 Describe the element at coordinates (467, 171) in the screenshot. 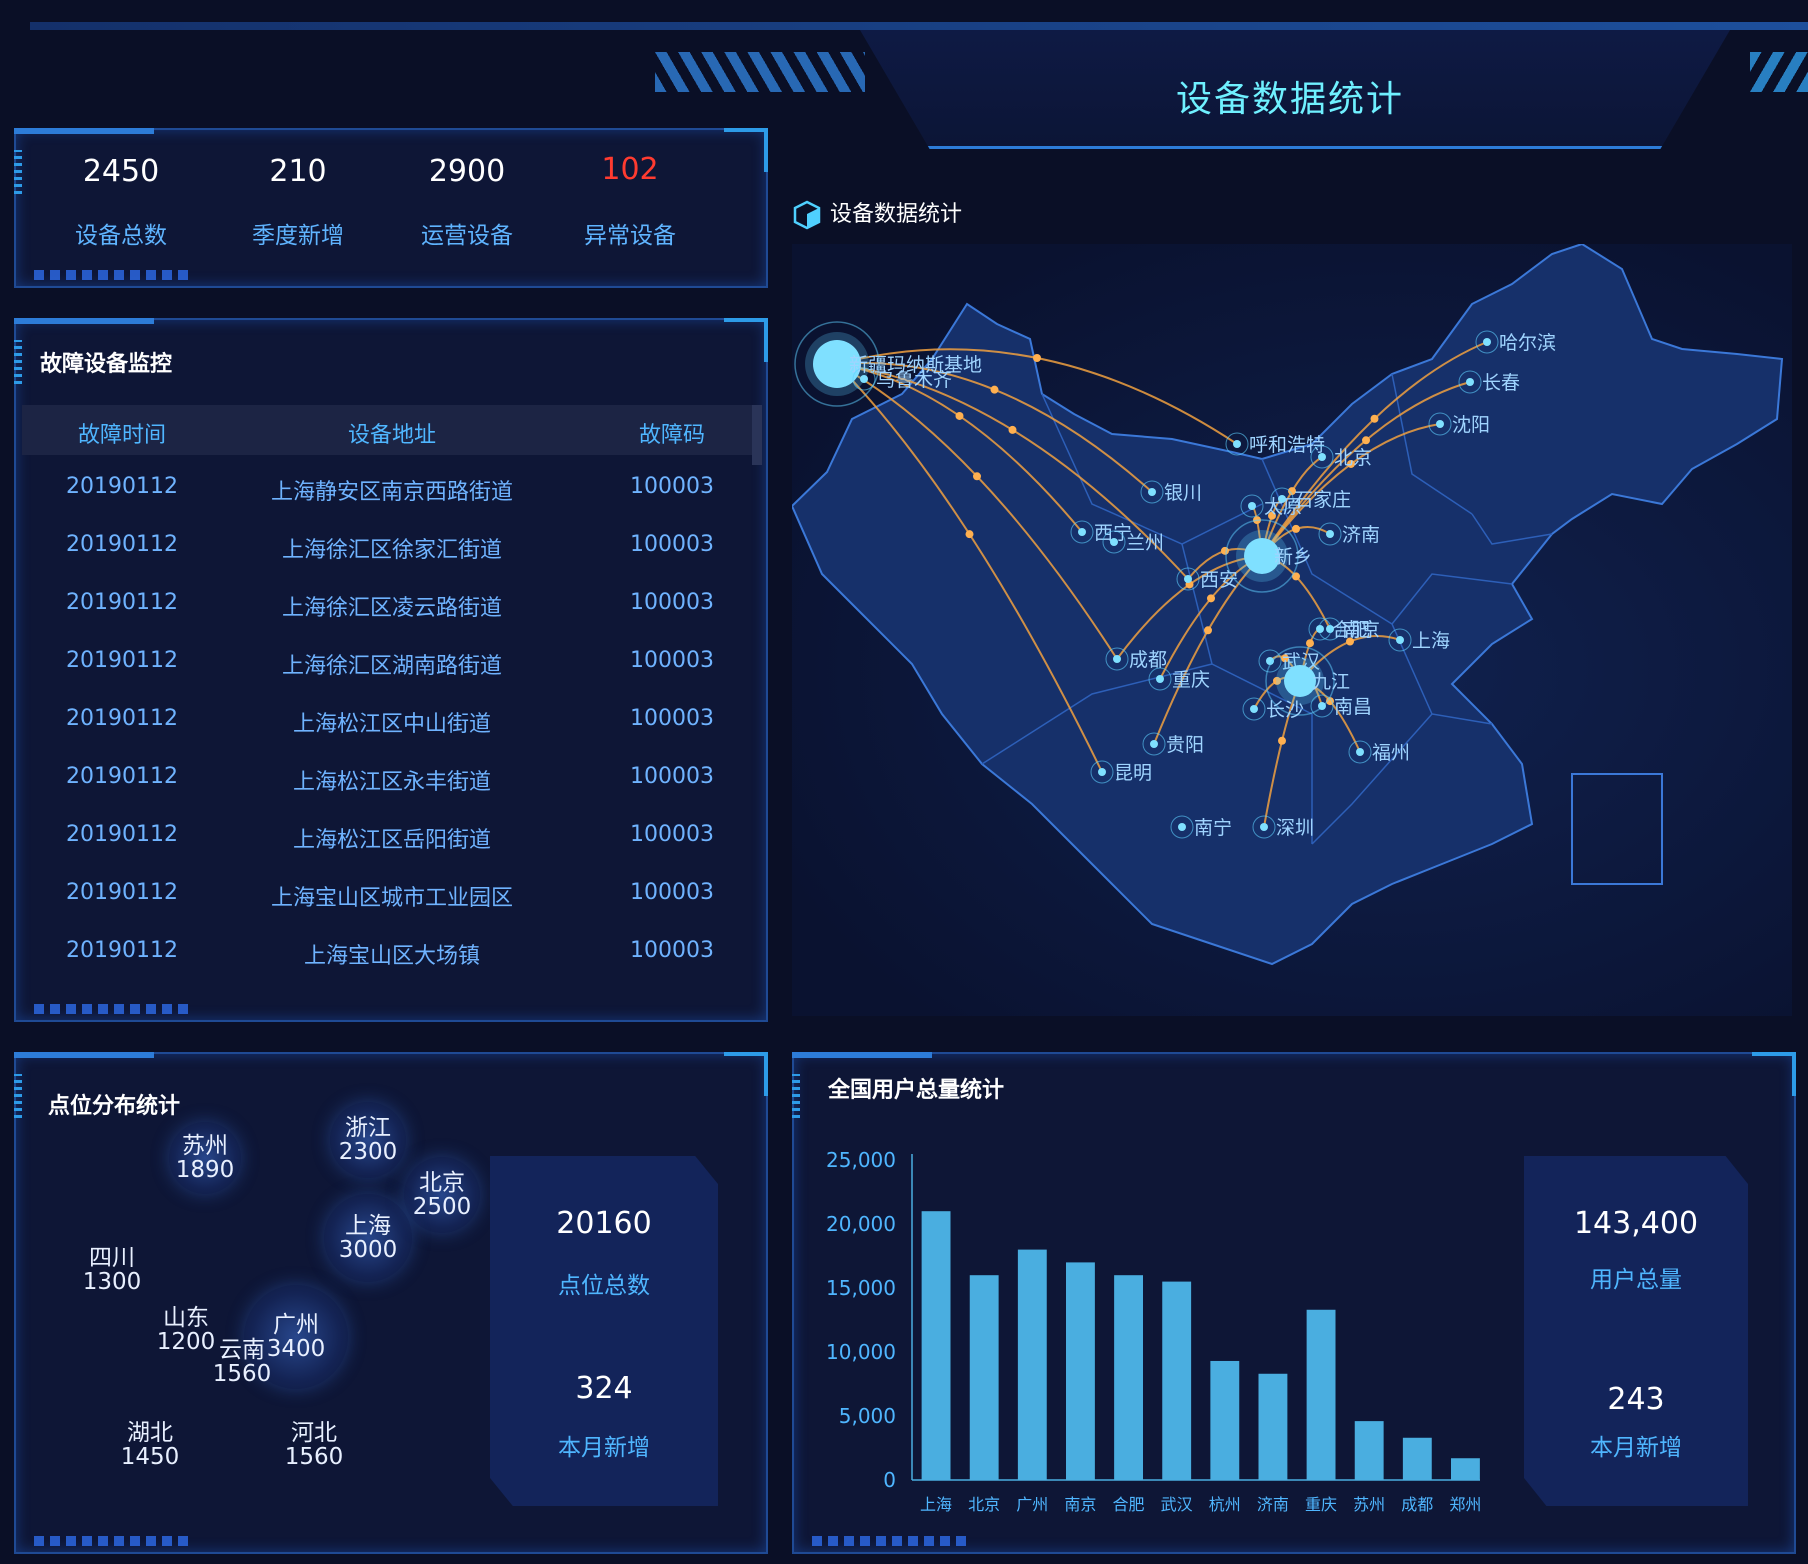

I see `stat-operating-value: 2900` at that location.